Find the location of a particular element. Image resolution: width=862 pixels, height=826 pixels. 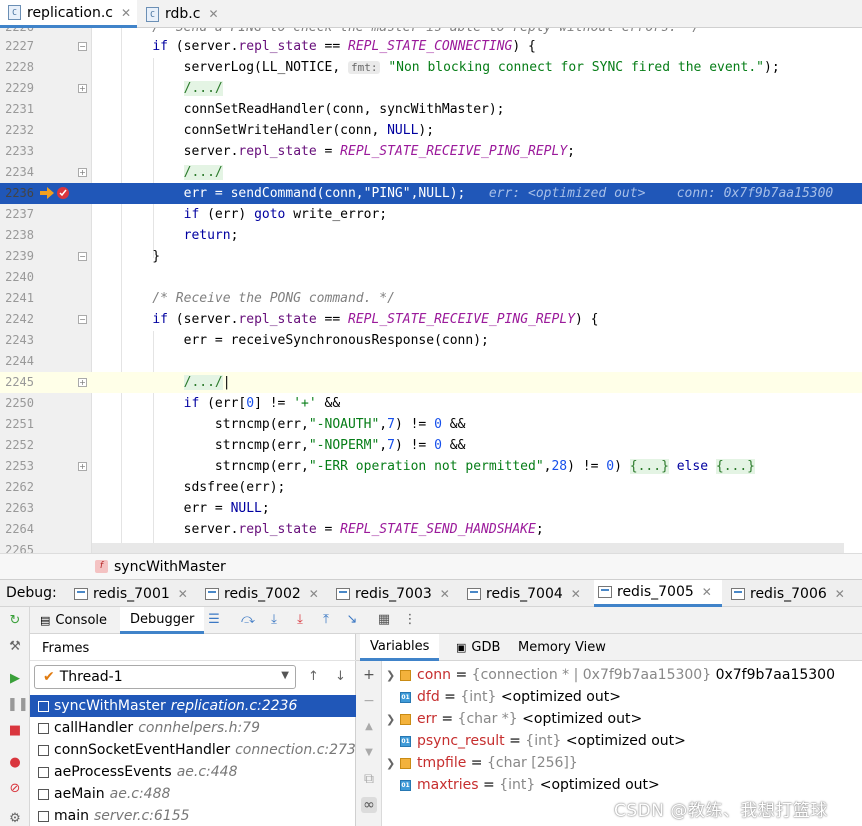

glasses-icon: ∞ is located at coordinates (369, 805).